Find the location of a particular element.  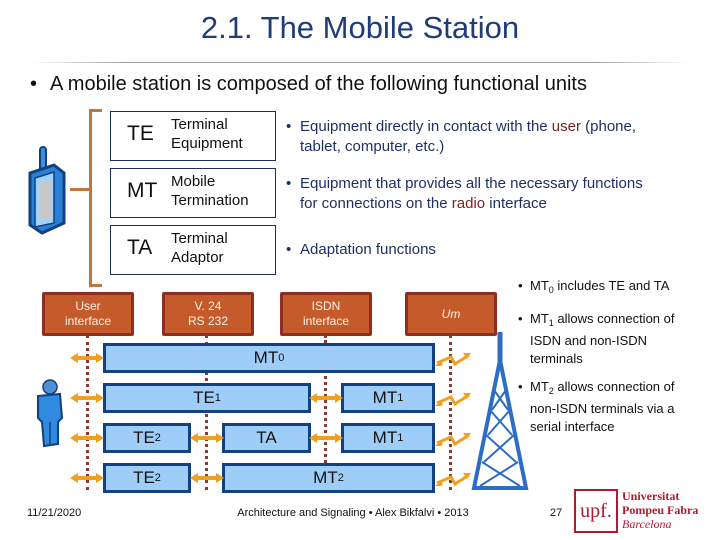

unit-te-box: TE Terminal Equipment is located at coordinates (193, 136).